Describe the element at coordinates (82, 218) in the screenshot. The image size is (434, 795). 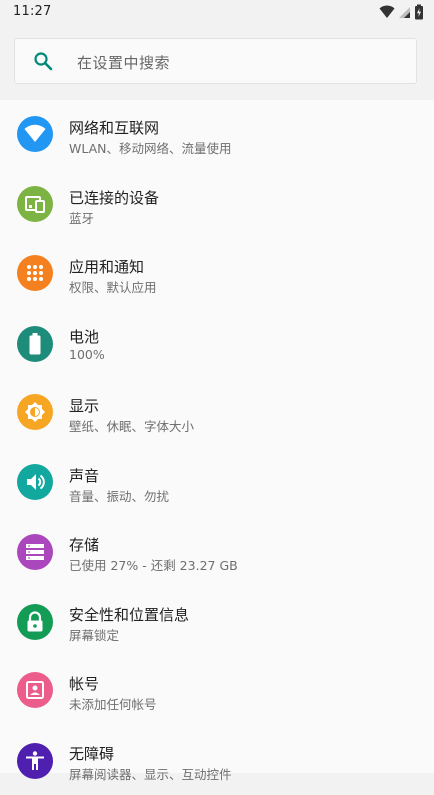
I see `settings-item-subtitle: 蓝牙` at that location.